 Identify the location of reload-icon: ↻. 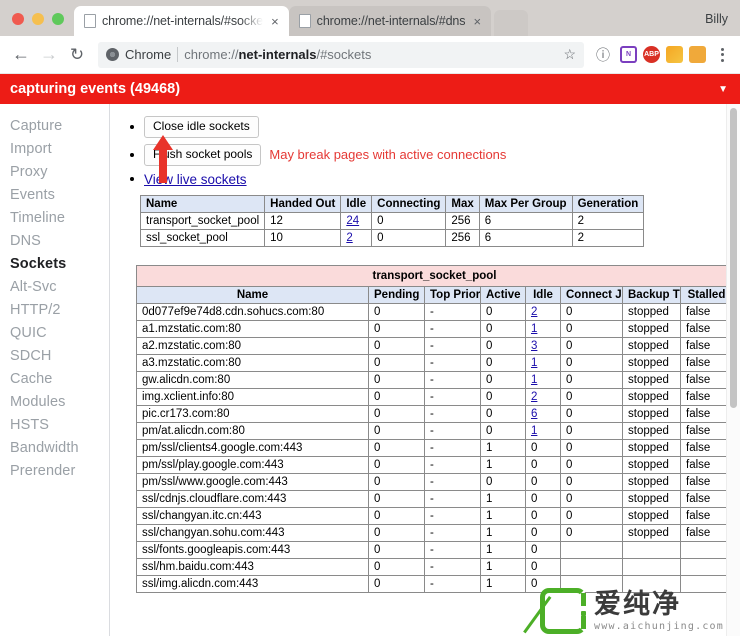
(77, 55).